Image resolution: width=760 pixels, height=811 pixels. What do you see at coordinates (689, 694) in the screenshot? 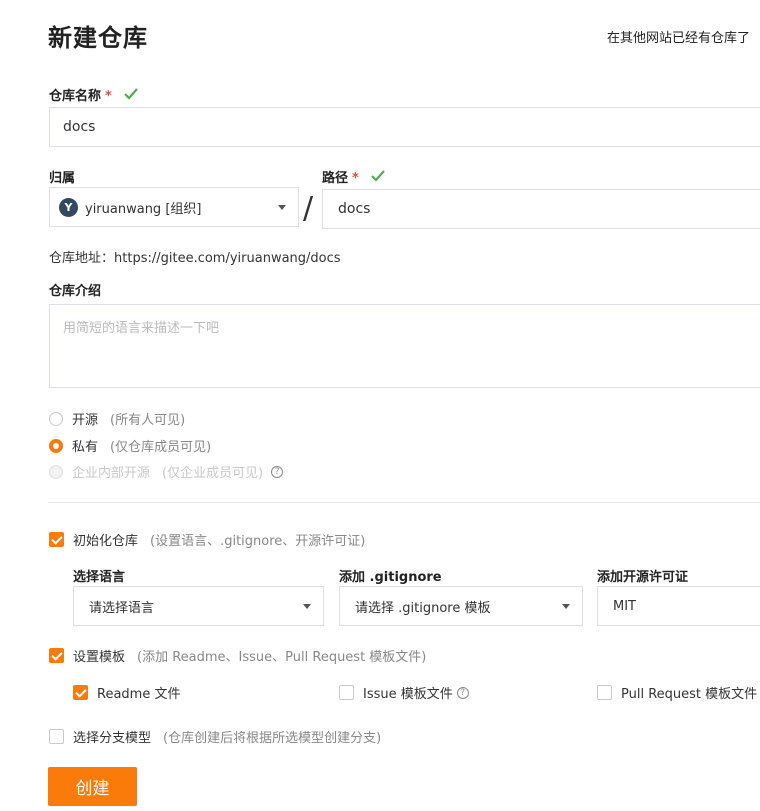
I see `checkbox-label: Pull Request 模板文件` at bounding box center [689, 694].